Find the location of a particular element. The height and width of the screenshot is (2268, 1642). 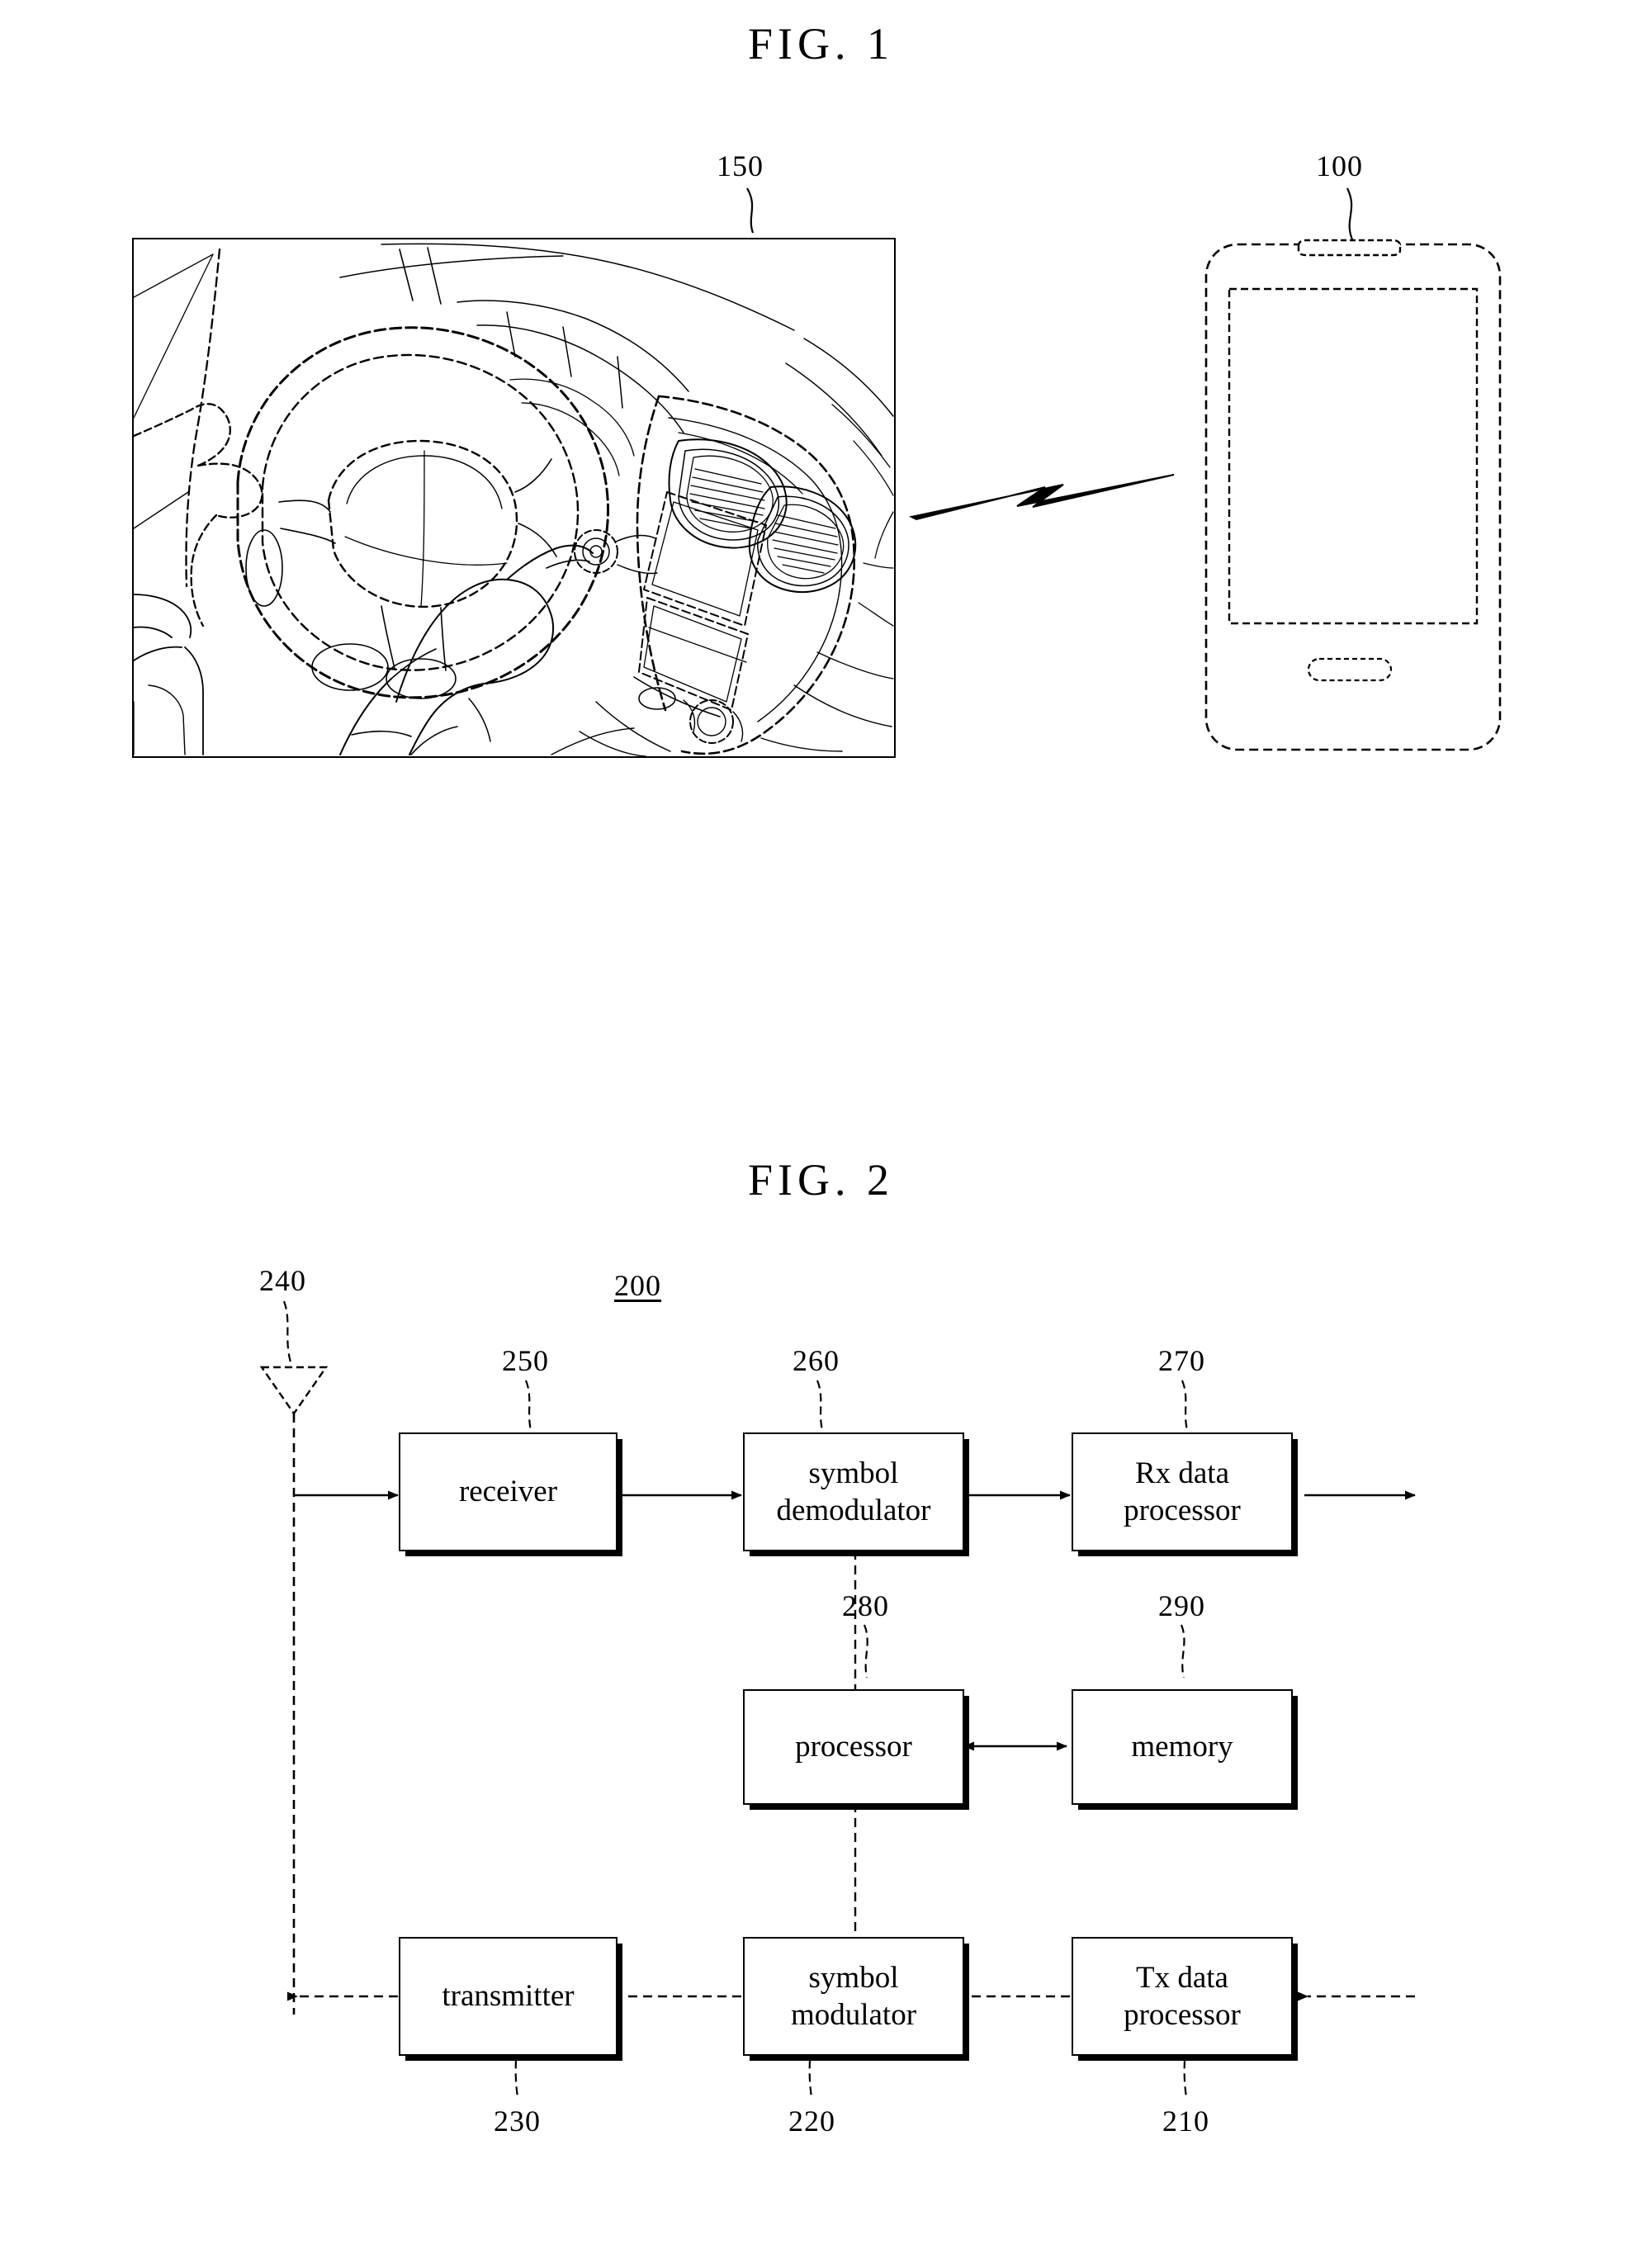

smartphone-outline is located at coordinates (1353, 495).